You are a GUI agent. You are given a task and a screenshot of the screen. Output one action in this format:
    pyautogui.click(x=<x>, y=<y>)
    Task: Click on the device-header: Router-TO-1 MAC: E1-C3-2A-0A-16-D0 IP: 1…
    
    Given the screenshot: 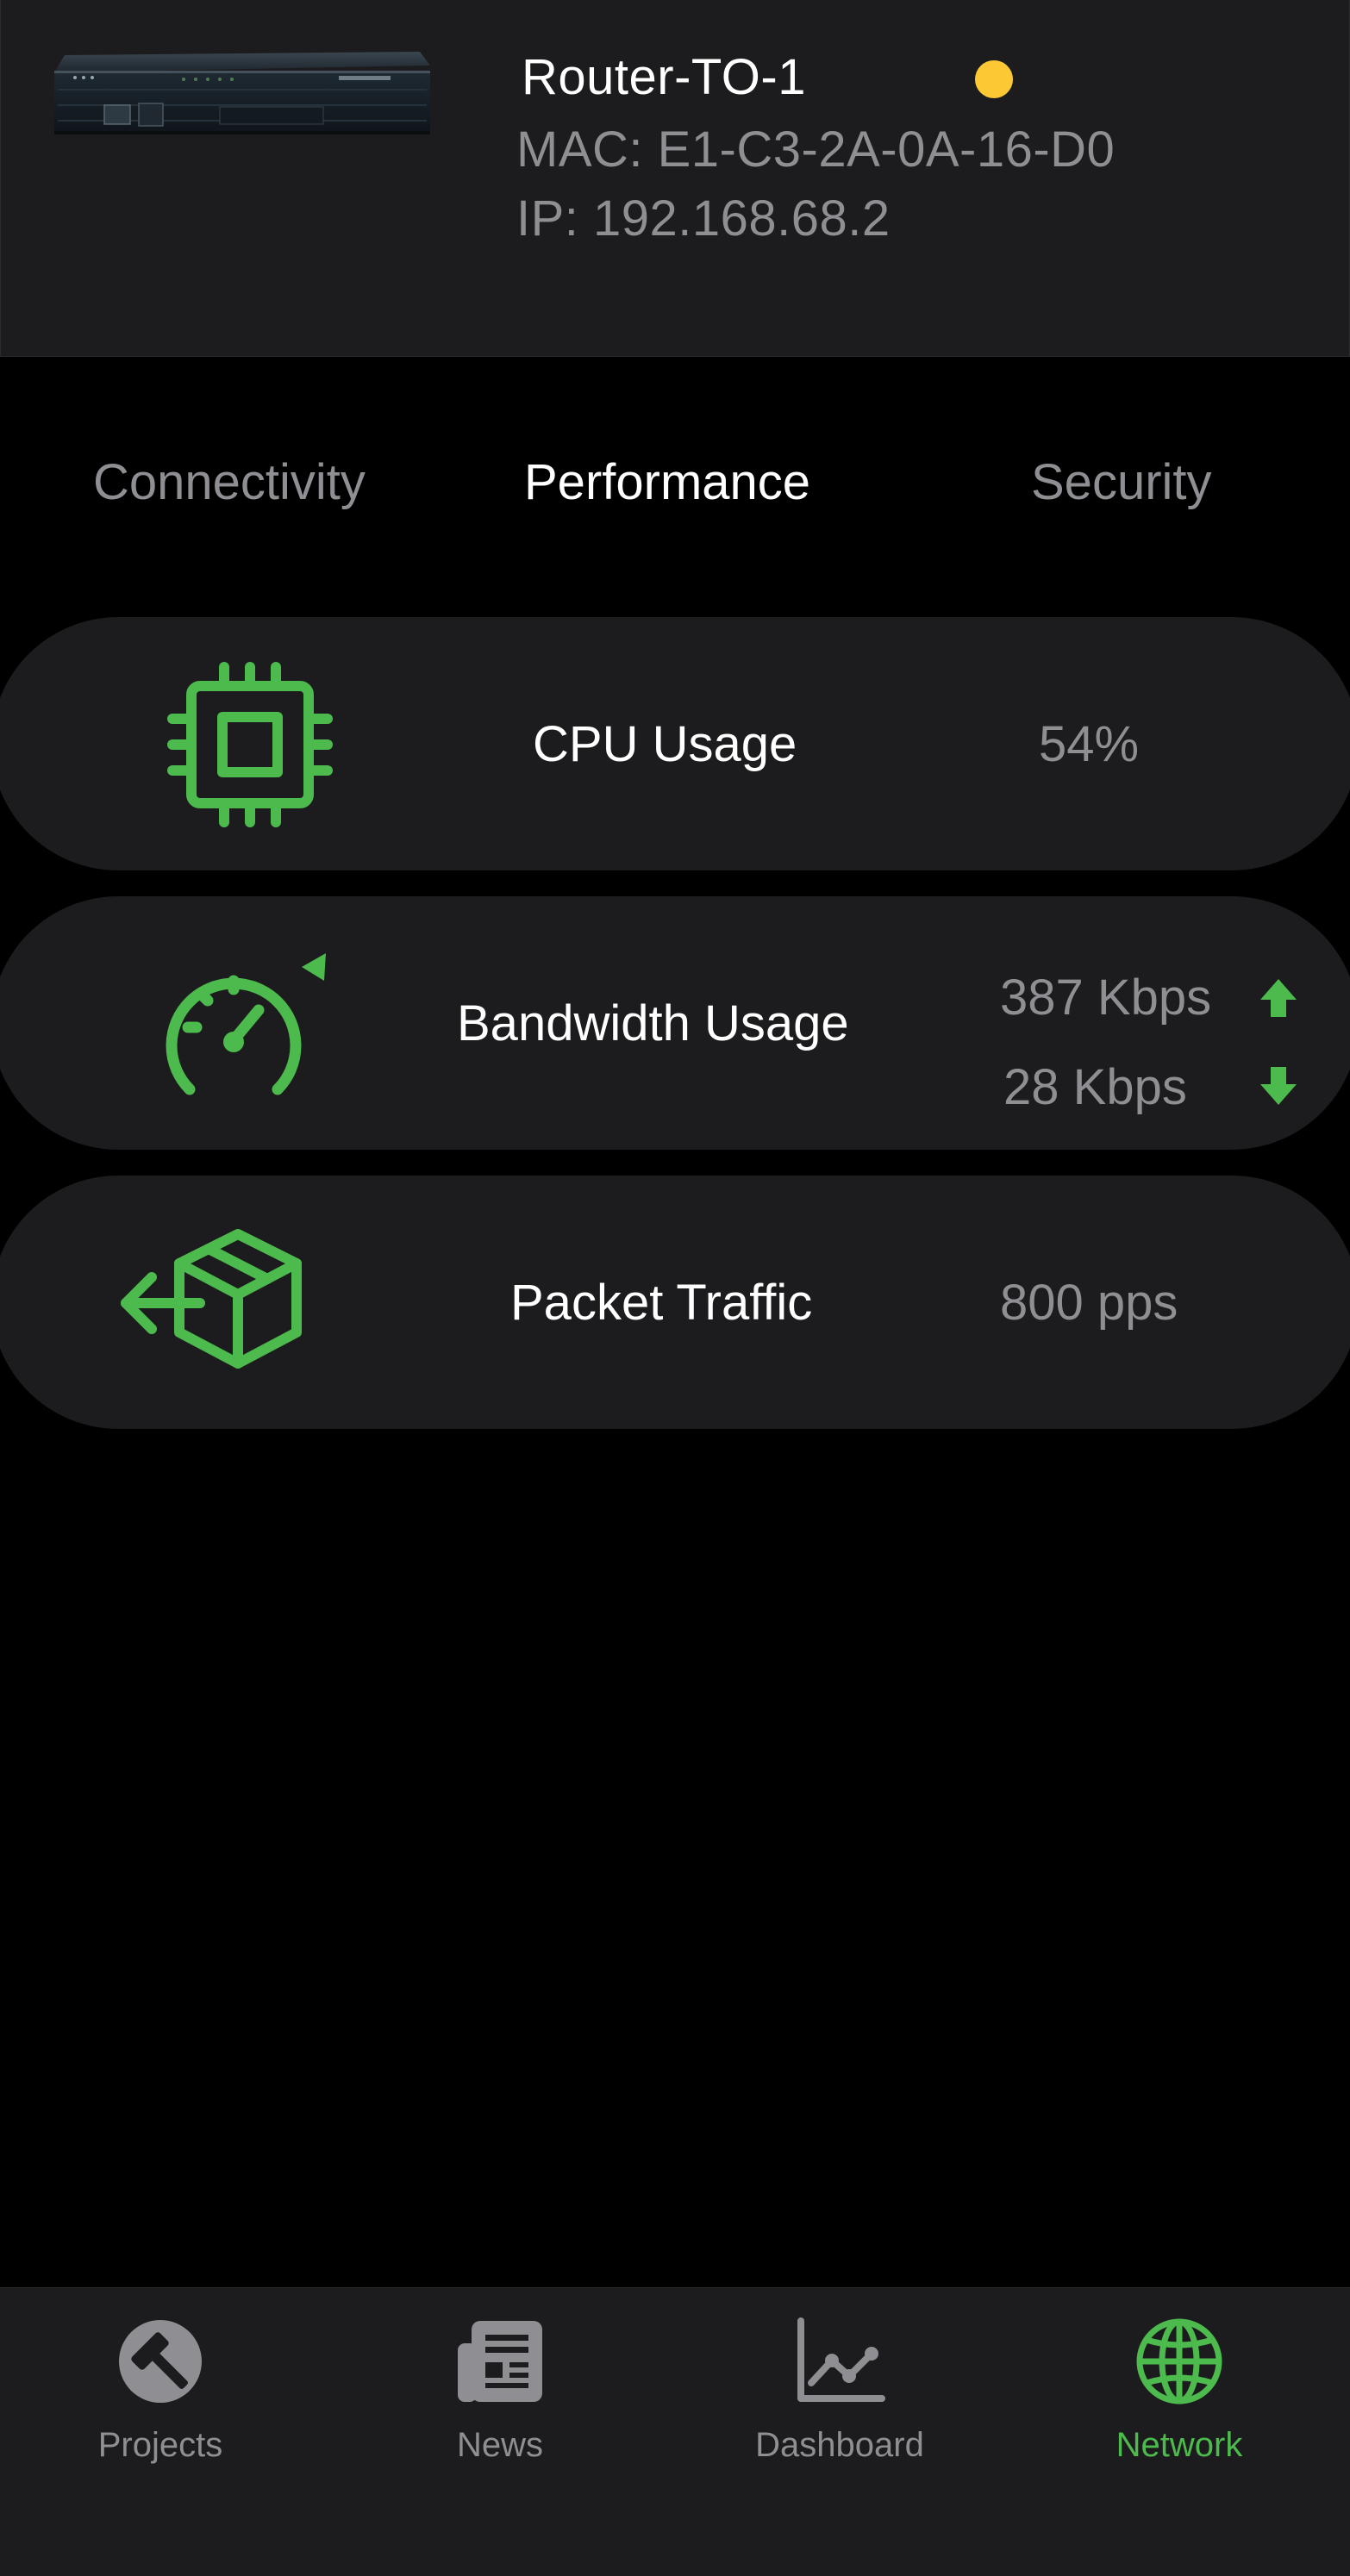 What is the action you would take?
    pyautogui.click(x=675, y=178)
    